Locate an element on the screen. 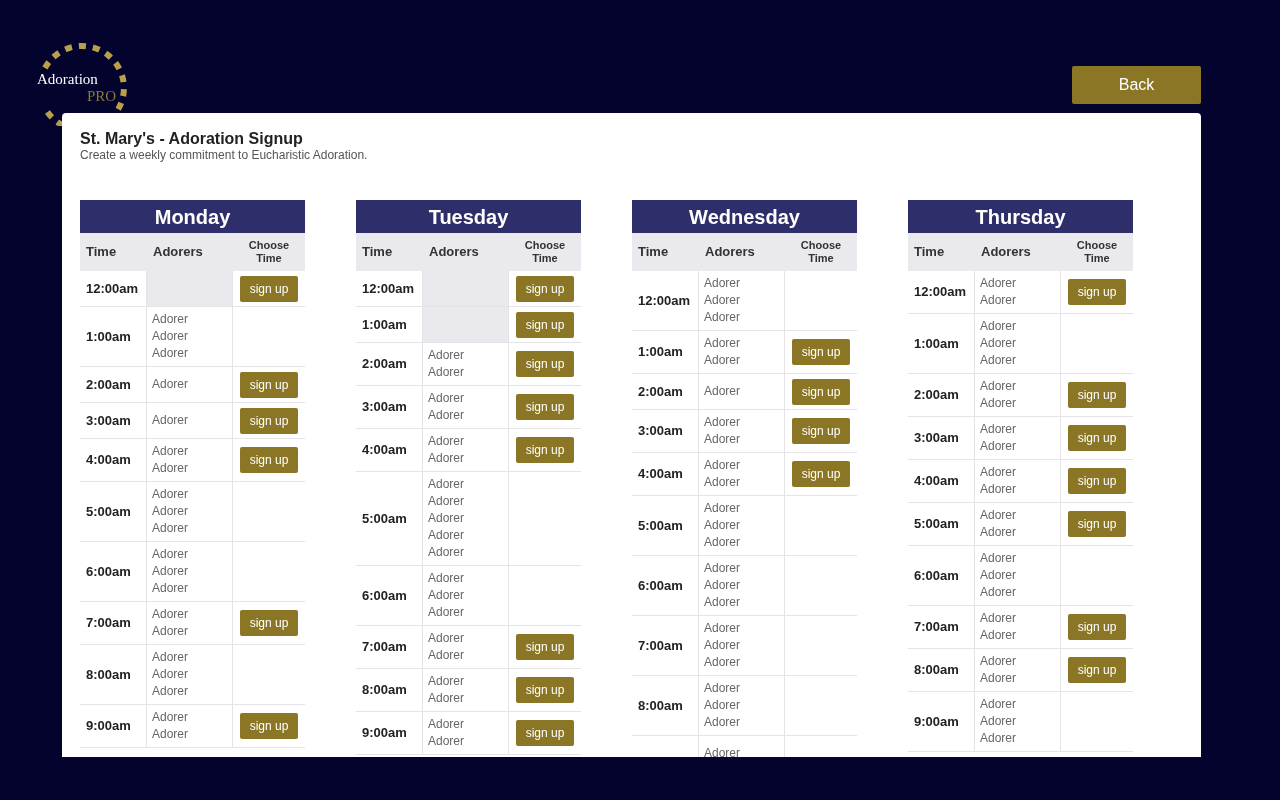 The height and width of the screenshot is (800, 1280). back-button: Back is located at coordinates (1136, 85).